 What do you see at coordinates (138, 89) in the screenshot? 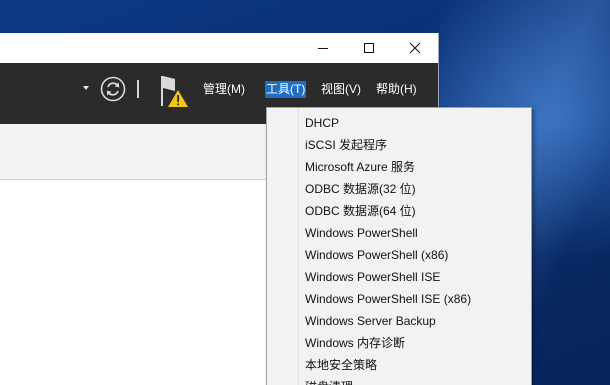
I see `toolbar-separator` at bounding box center [138, 89].